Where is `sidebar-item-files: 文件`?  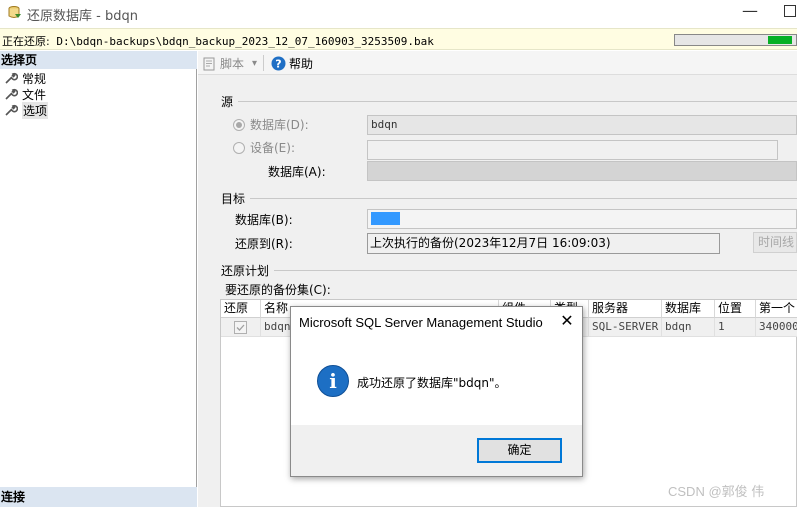 sidebar-item-files: 文件 is located at coordinates (25, 94).